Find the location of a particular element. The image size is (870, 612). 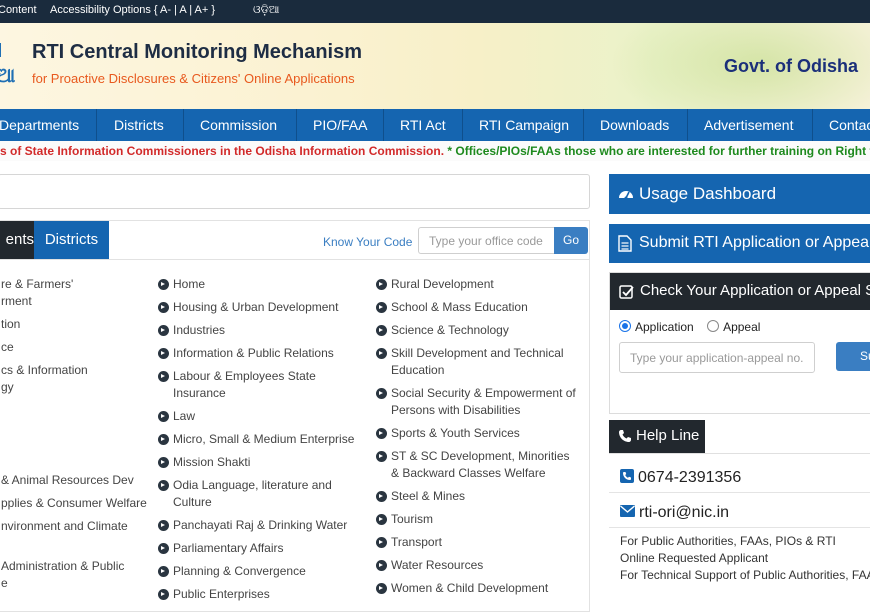

nav-commission: Commission is located at coordinates (238, 125).